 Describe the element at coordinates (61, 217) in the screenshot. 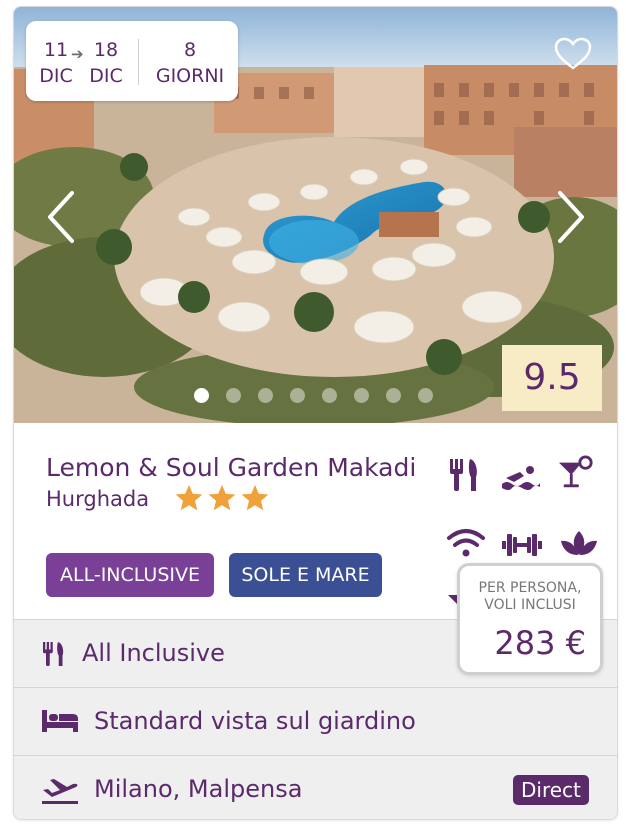

I see `previous-image-arrow-icon` at that location.